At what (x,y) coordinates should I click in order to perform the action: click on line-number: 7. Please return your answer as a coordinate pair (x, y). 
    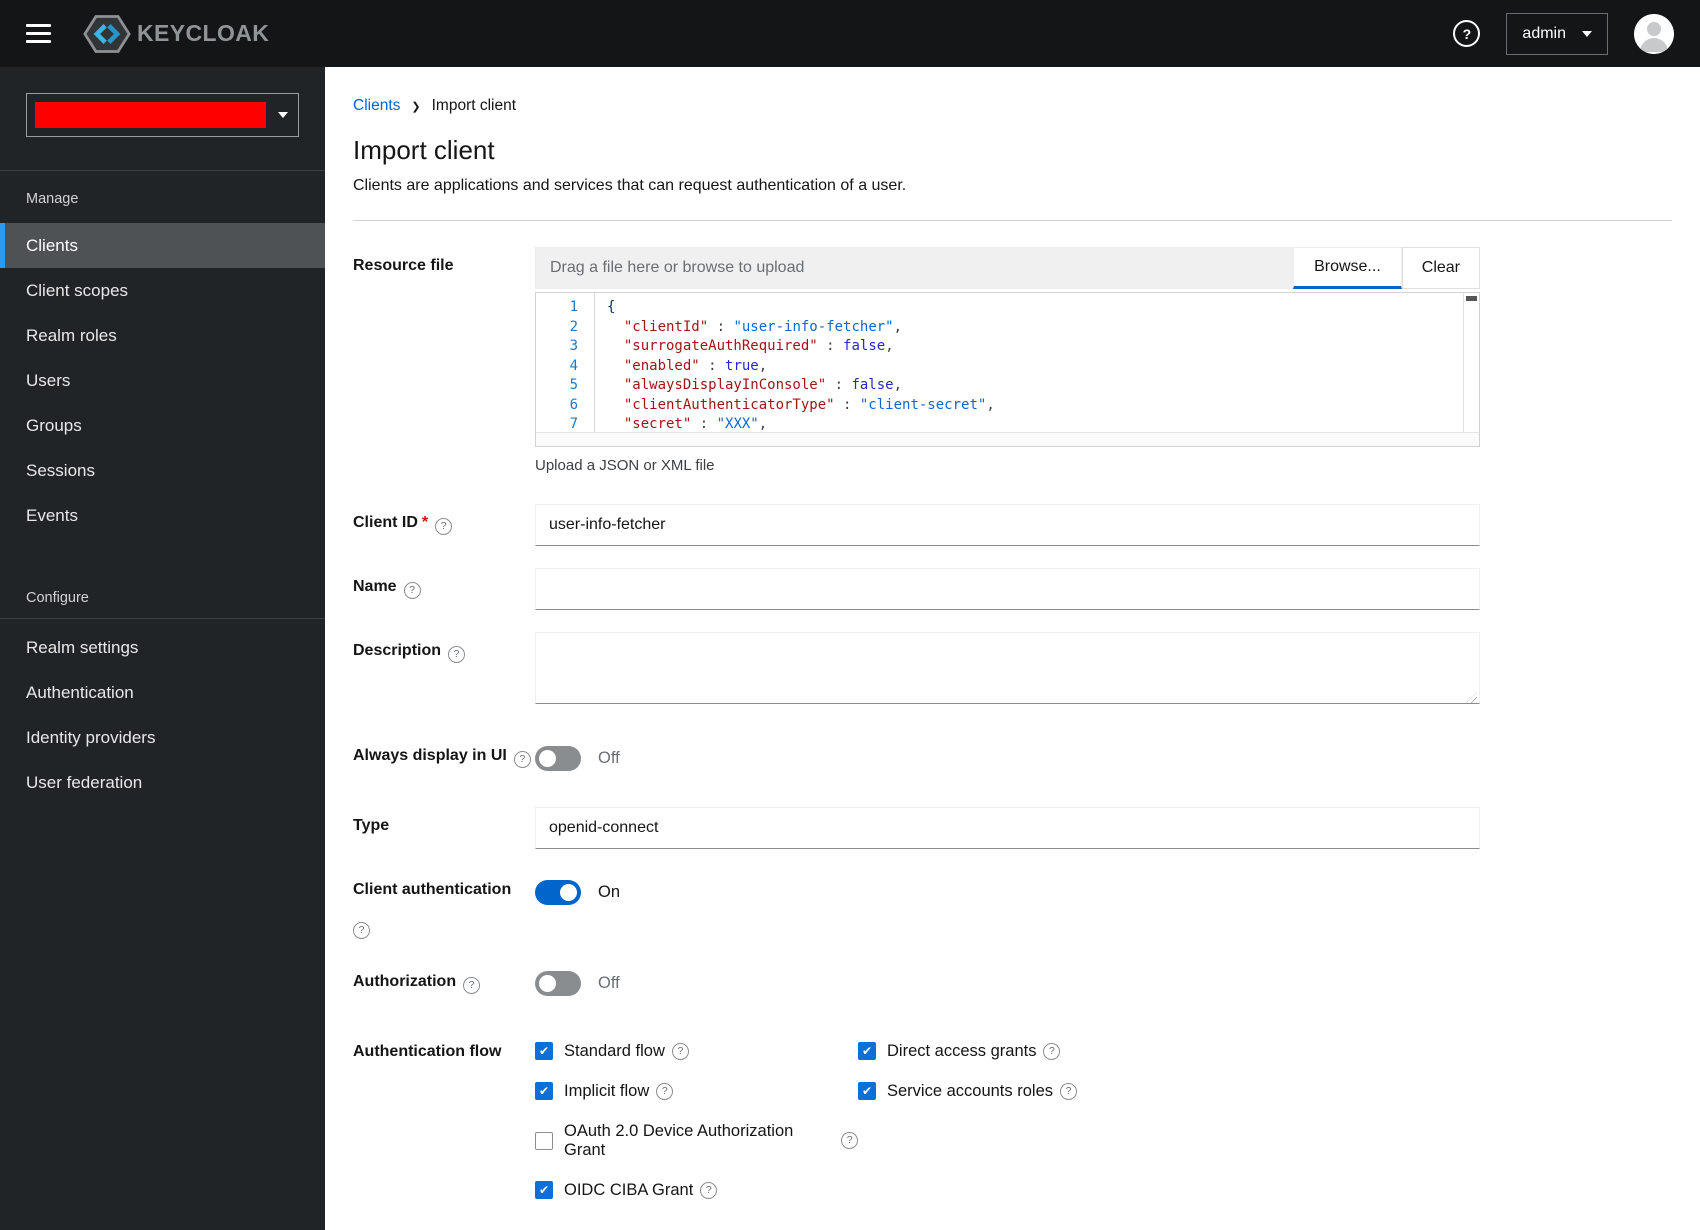
    Looking at the image, I should click on (573, 424).